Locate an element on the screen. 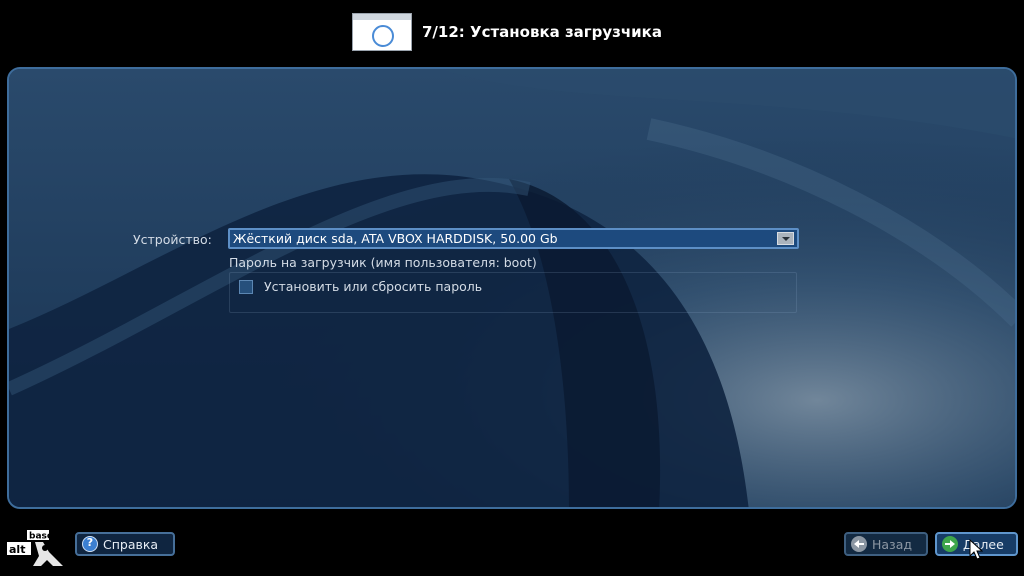  help-button-label: Справка is located at coordinates (131, 544).